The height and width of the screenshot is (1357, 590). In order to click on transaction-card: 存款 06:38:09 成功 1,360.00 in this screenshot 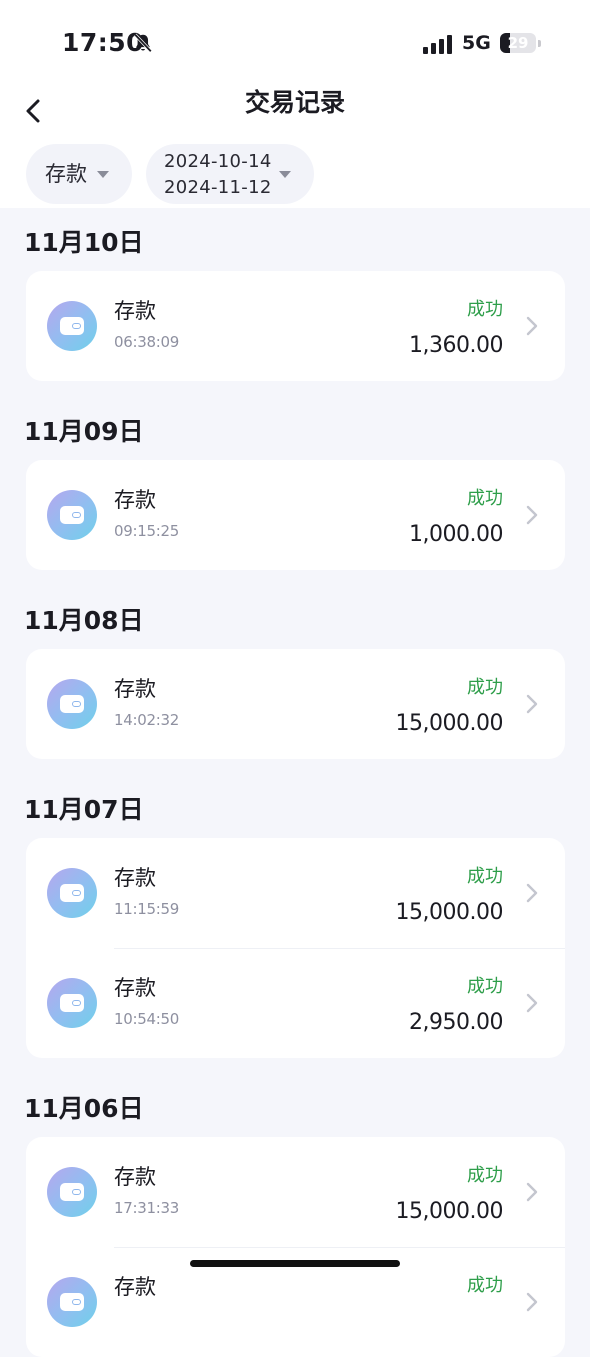, I will do `click(295, 326)`.